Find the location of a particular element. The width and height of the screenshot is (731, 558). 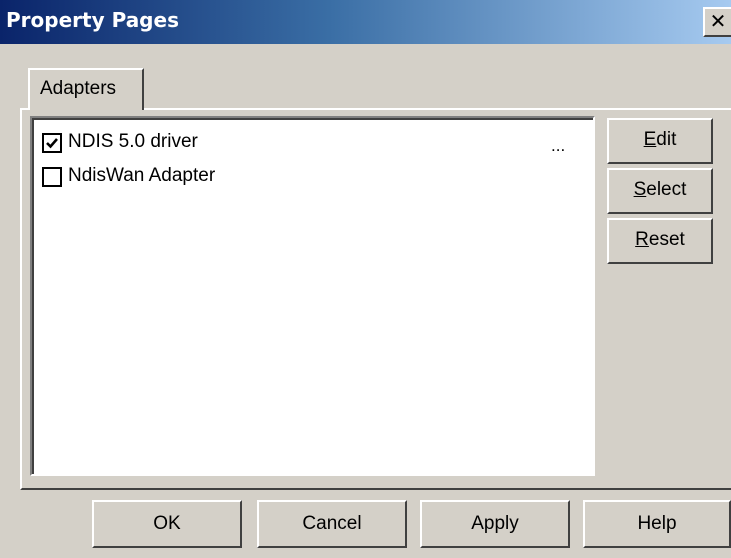

close-button: ✕ is located at coordinates (717, 22).